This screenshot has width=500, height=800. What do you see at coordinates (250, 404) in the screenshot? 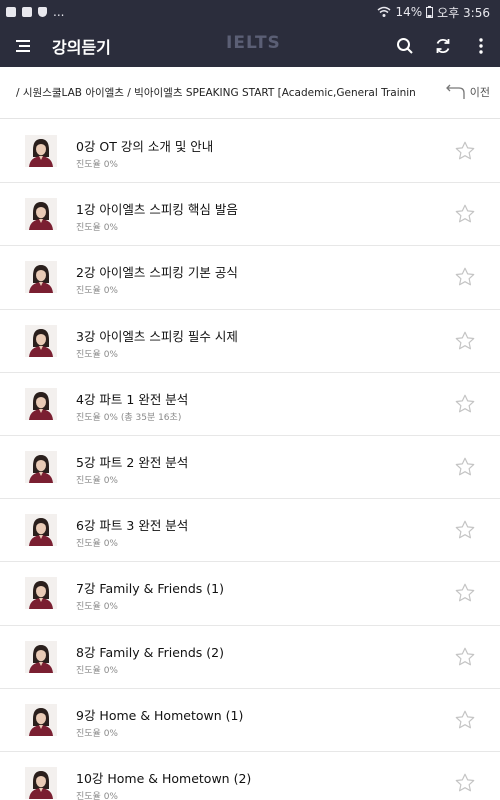
I see `lecture-row: 4강 파트 1 완전 분석 진도율 0% (총 35분 16초)` at bounding box center [250, 404].